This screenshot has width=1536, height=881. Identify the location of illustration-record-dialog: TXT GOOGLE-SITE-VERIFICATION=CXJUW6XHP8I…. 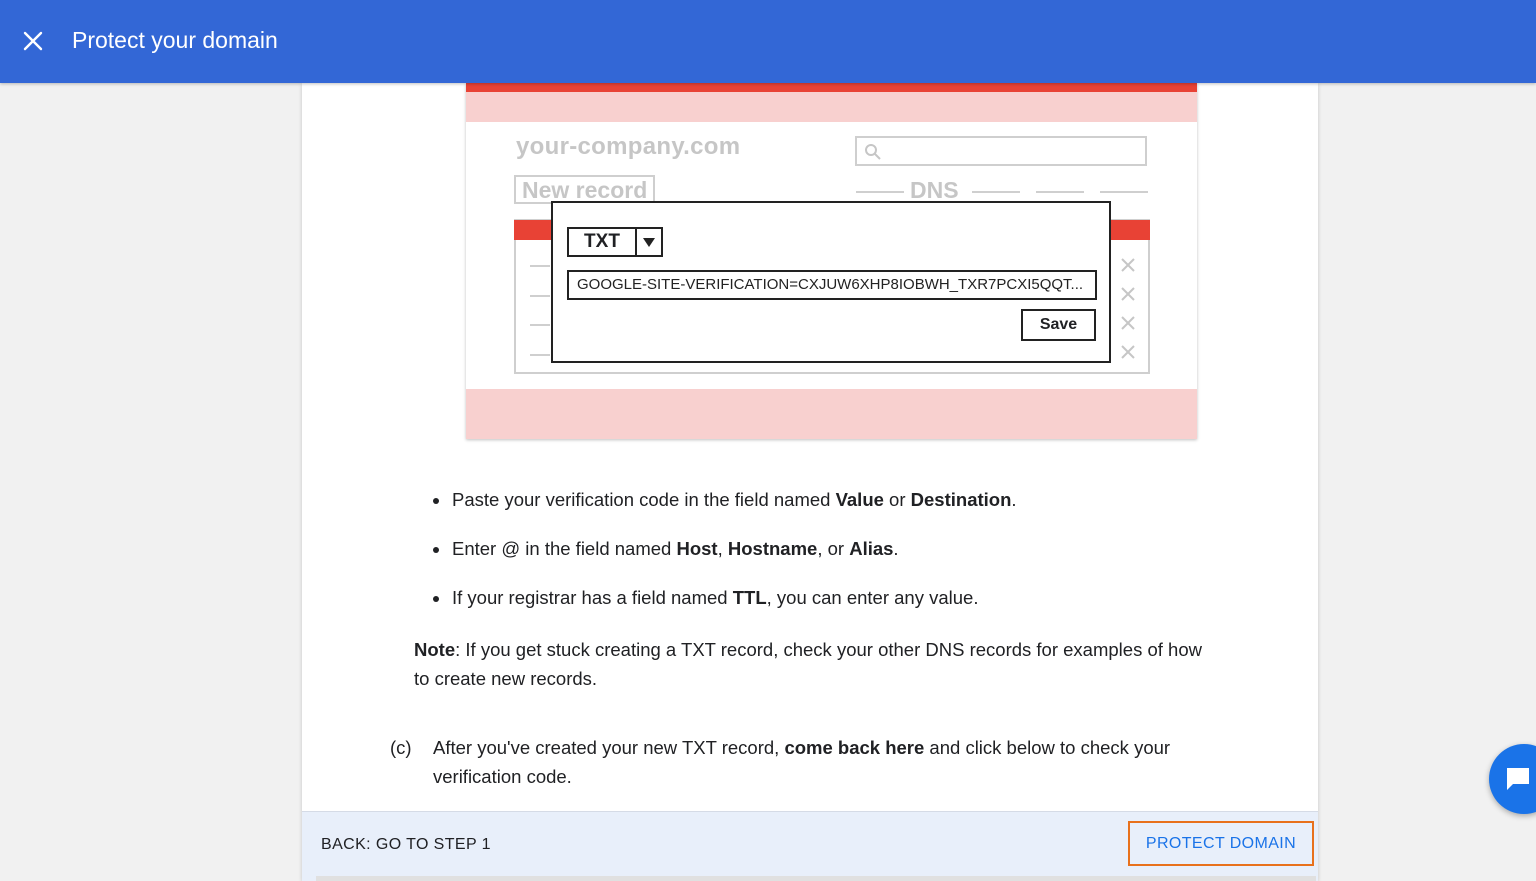
(831, 282).